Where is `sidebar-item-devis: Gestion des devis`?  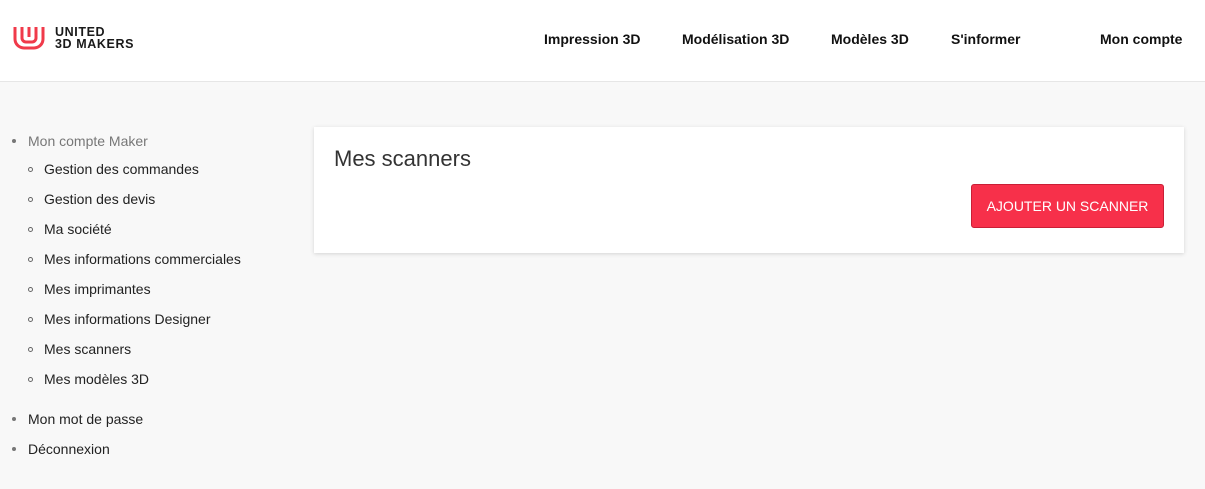
sidebar-item-devis: Gestion des devis is located at coordinates (91, 199).